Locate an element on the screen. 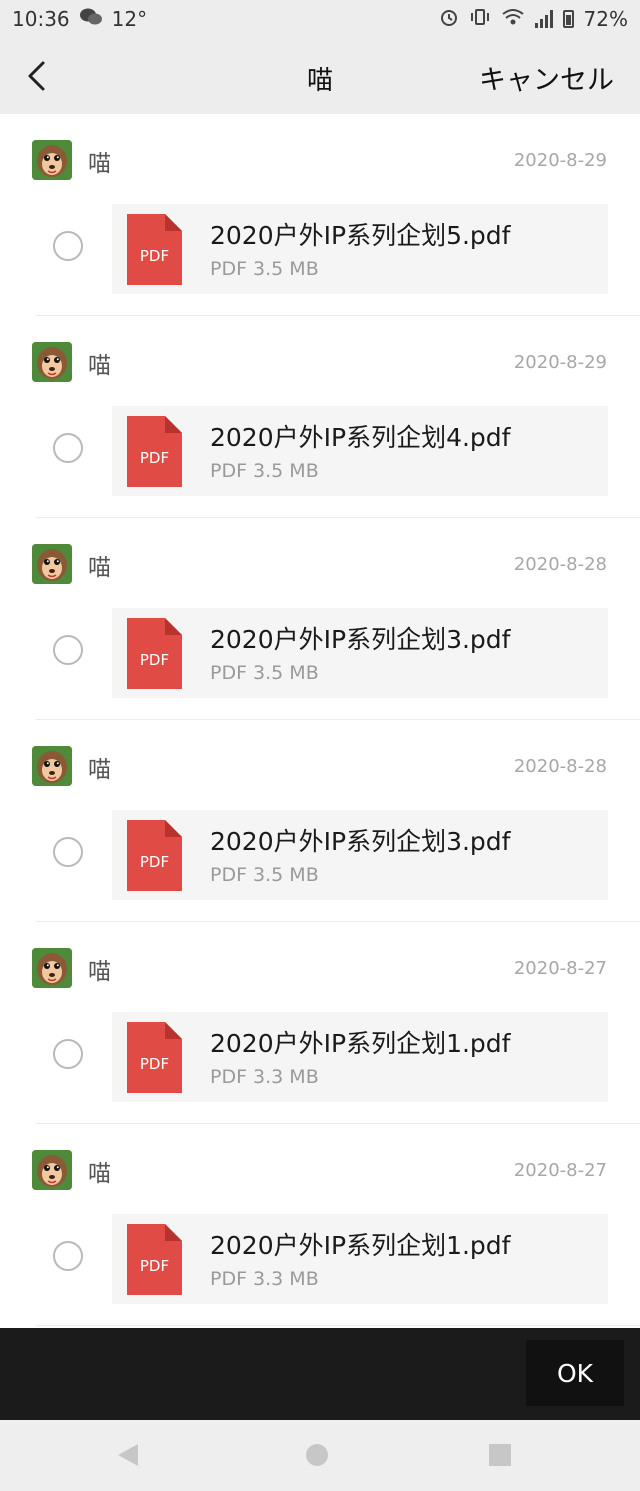 The width and height of the screenshot is (640, 1491). system-navigation-bar is located at coordinates (320, 1455).